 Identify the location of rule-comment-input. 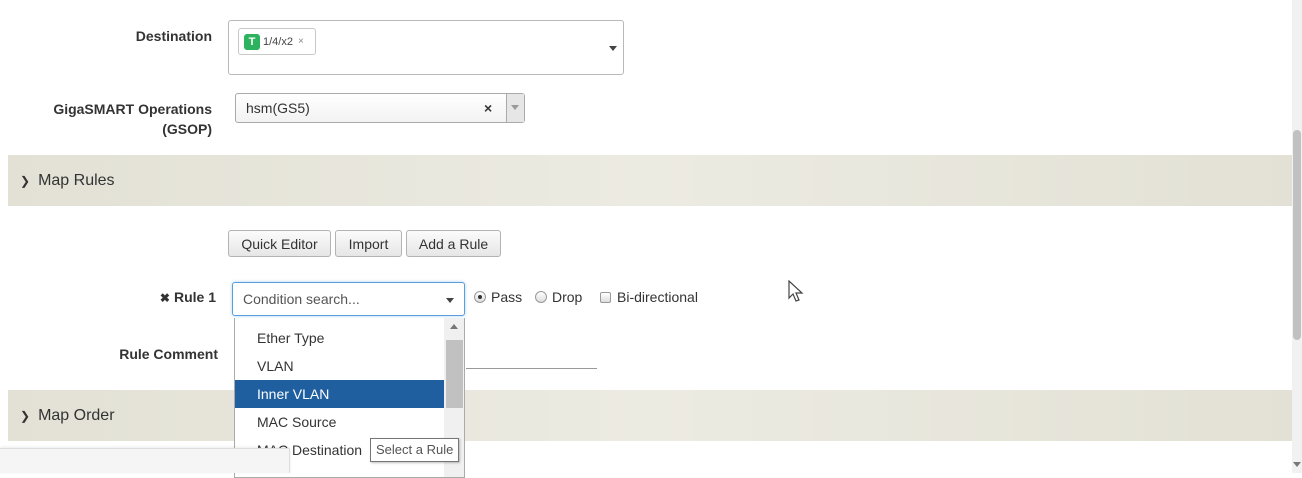
(531, 368).